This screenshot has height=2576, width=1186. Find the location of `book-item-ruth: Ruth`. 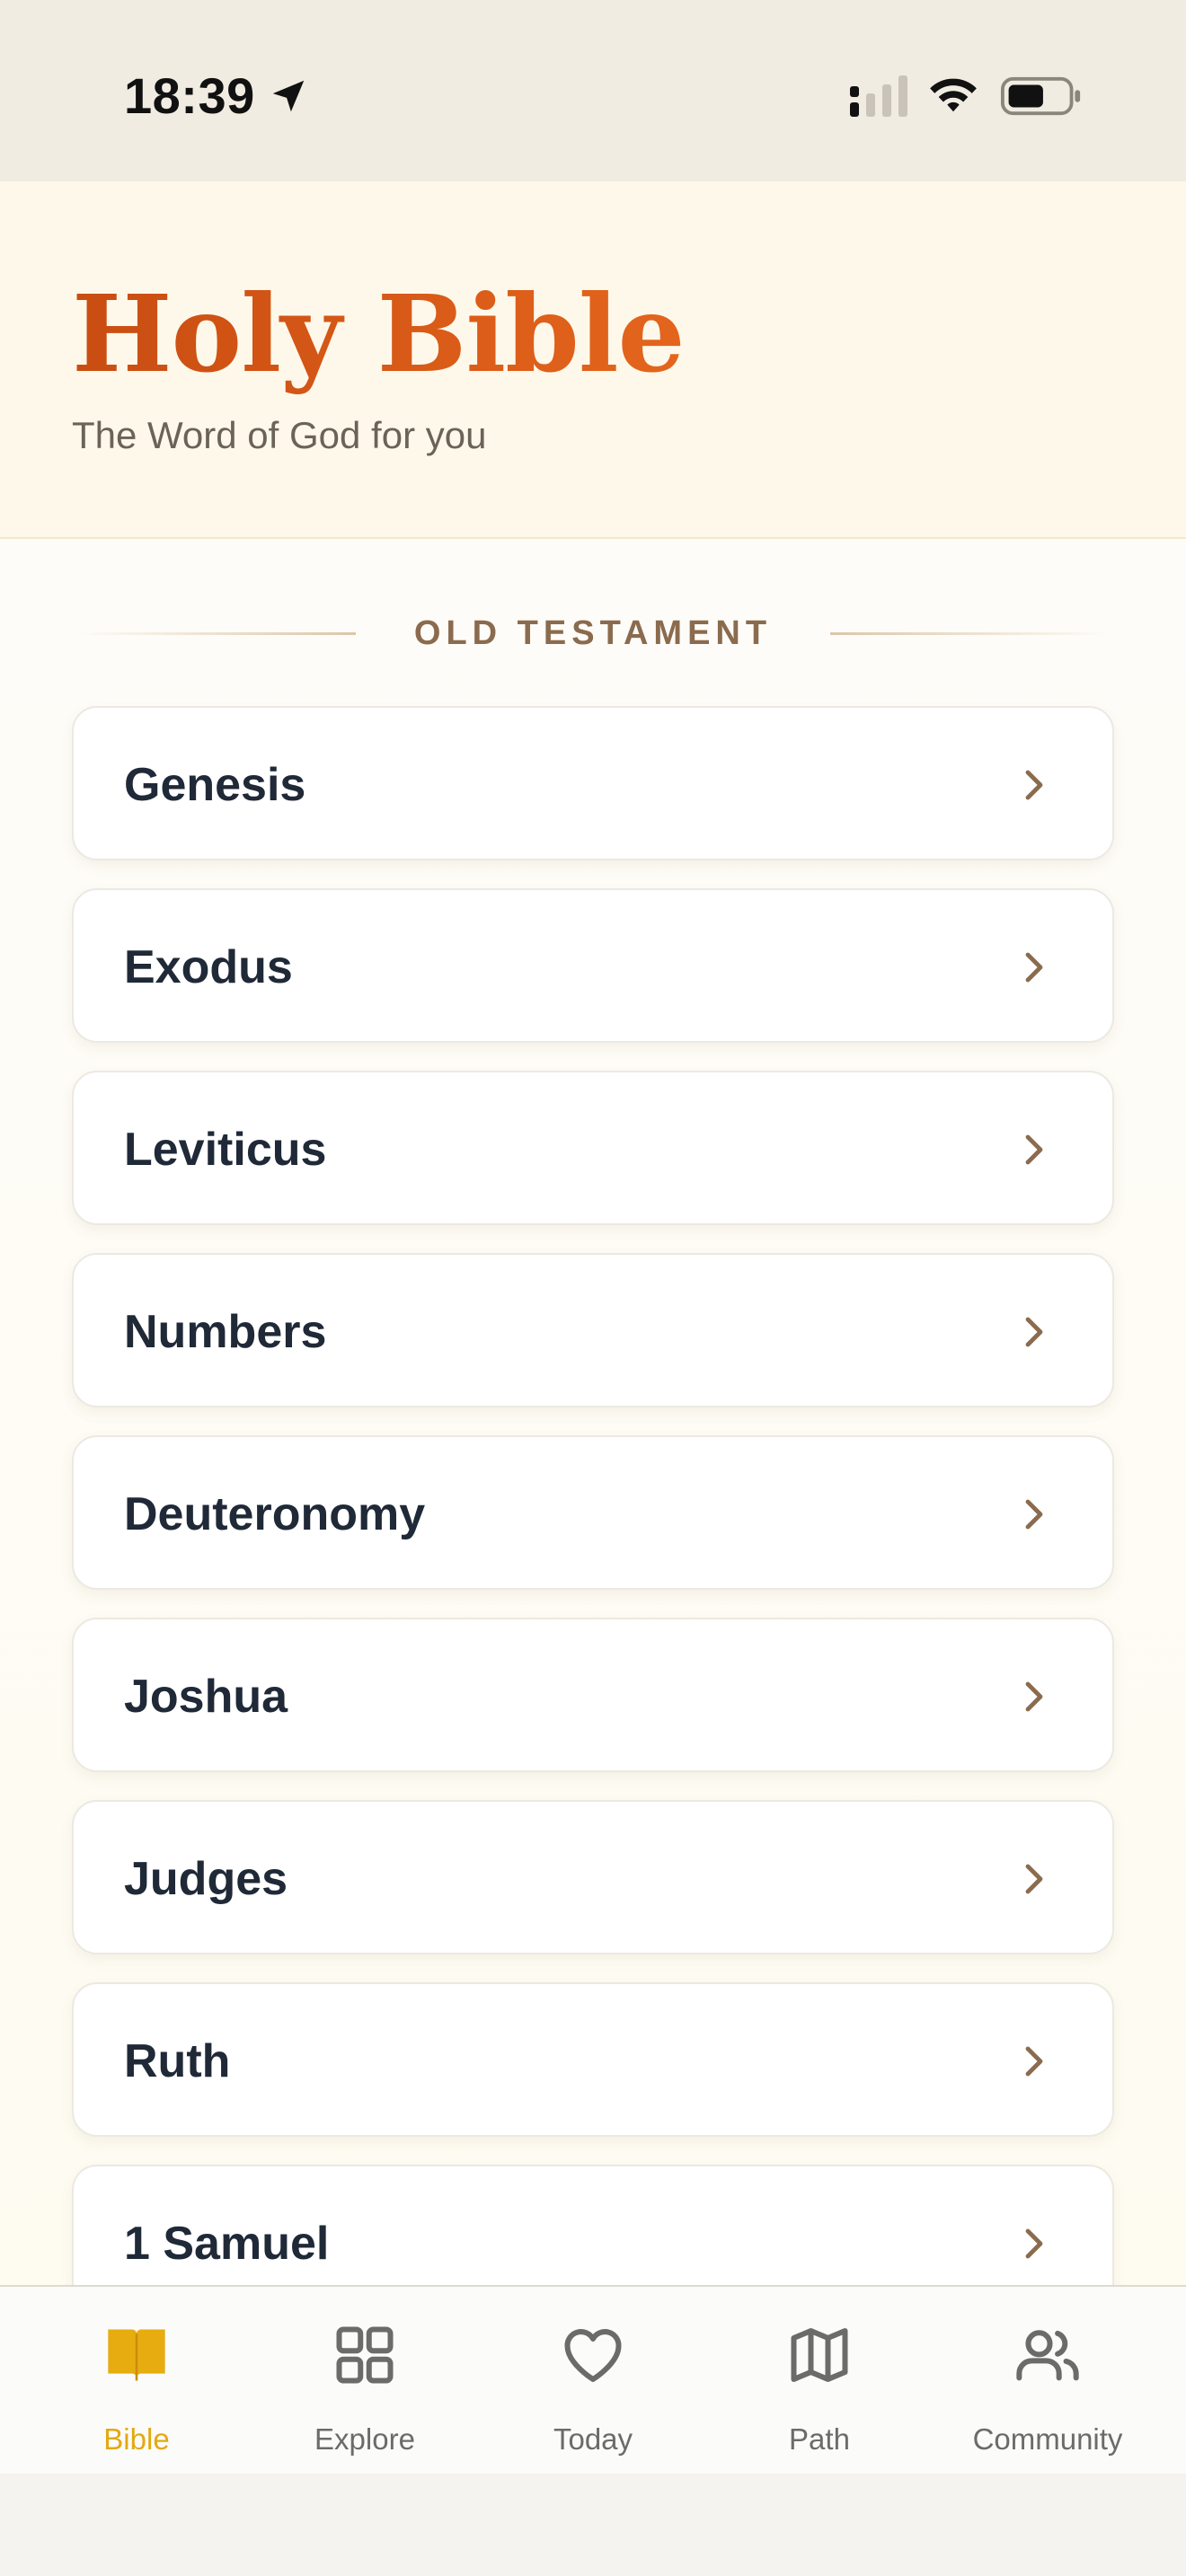

book-item-ruth: Ruth is located at coordinates (593, 2059).